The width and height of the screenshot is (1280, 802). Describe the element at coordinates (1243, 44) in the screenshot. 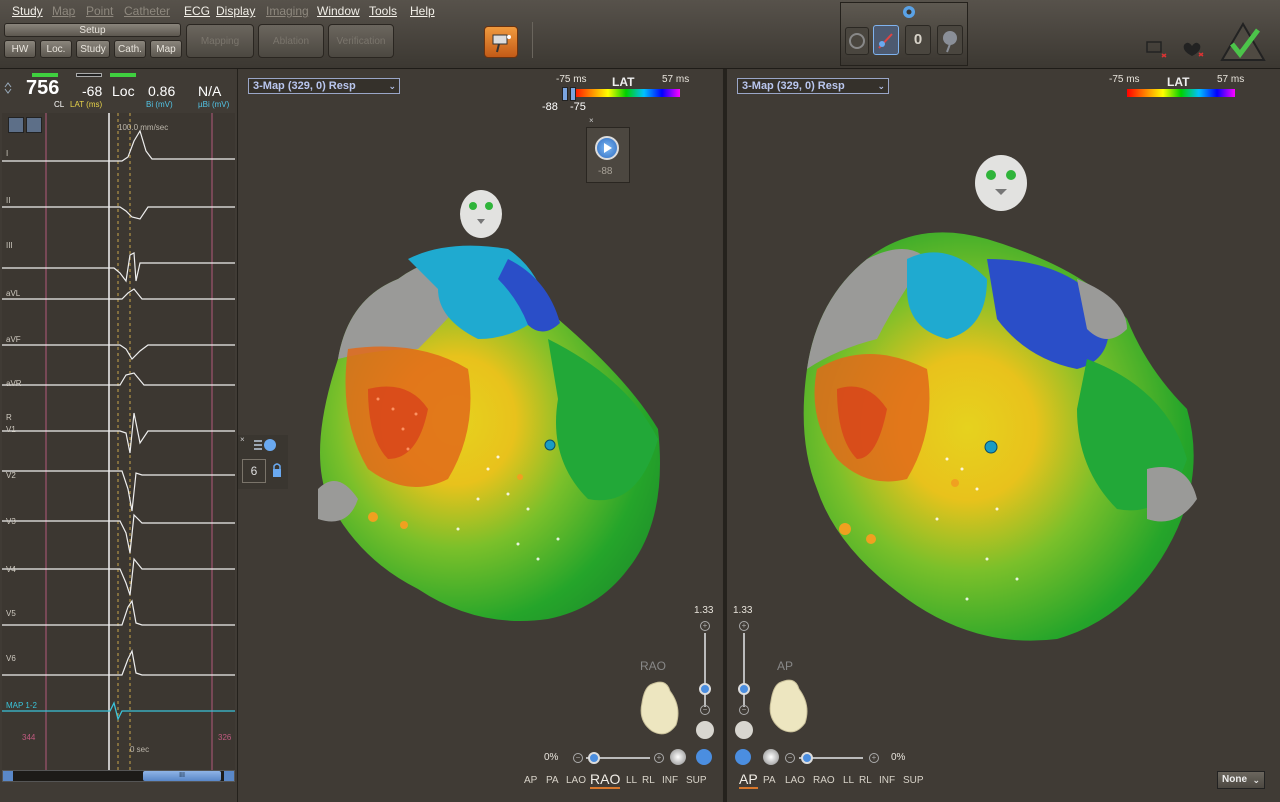

I see `system-ok-icon` at that location.